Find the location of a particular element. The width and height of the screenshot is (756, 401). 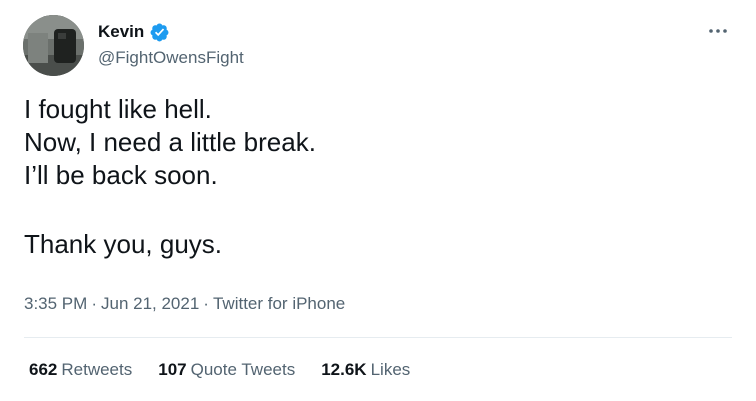

retweets-label: Retweets is located at coordinates (97, 369).